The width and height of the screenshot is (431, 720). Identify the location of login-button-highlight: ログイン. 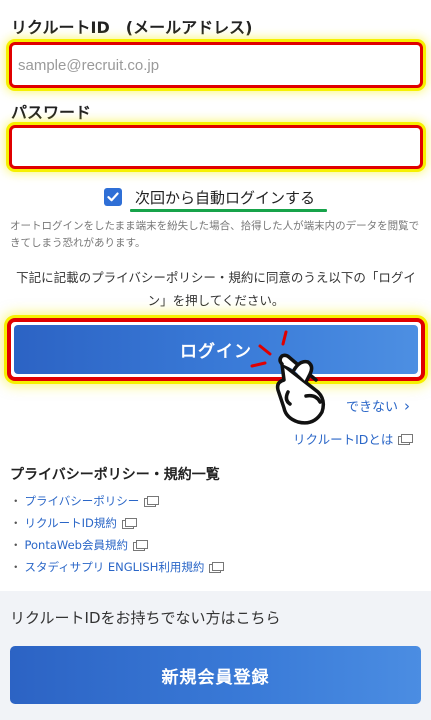
(216, 349).